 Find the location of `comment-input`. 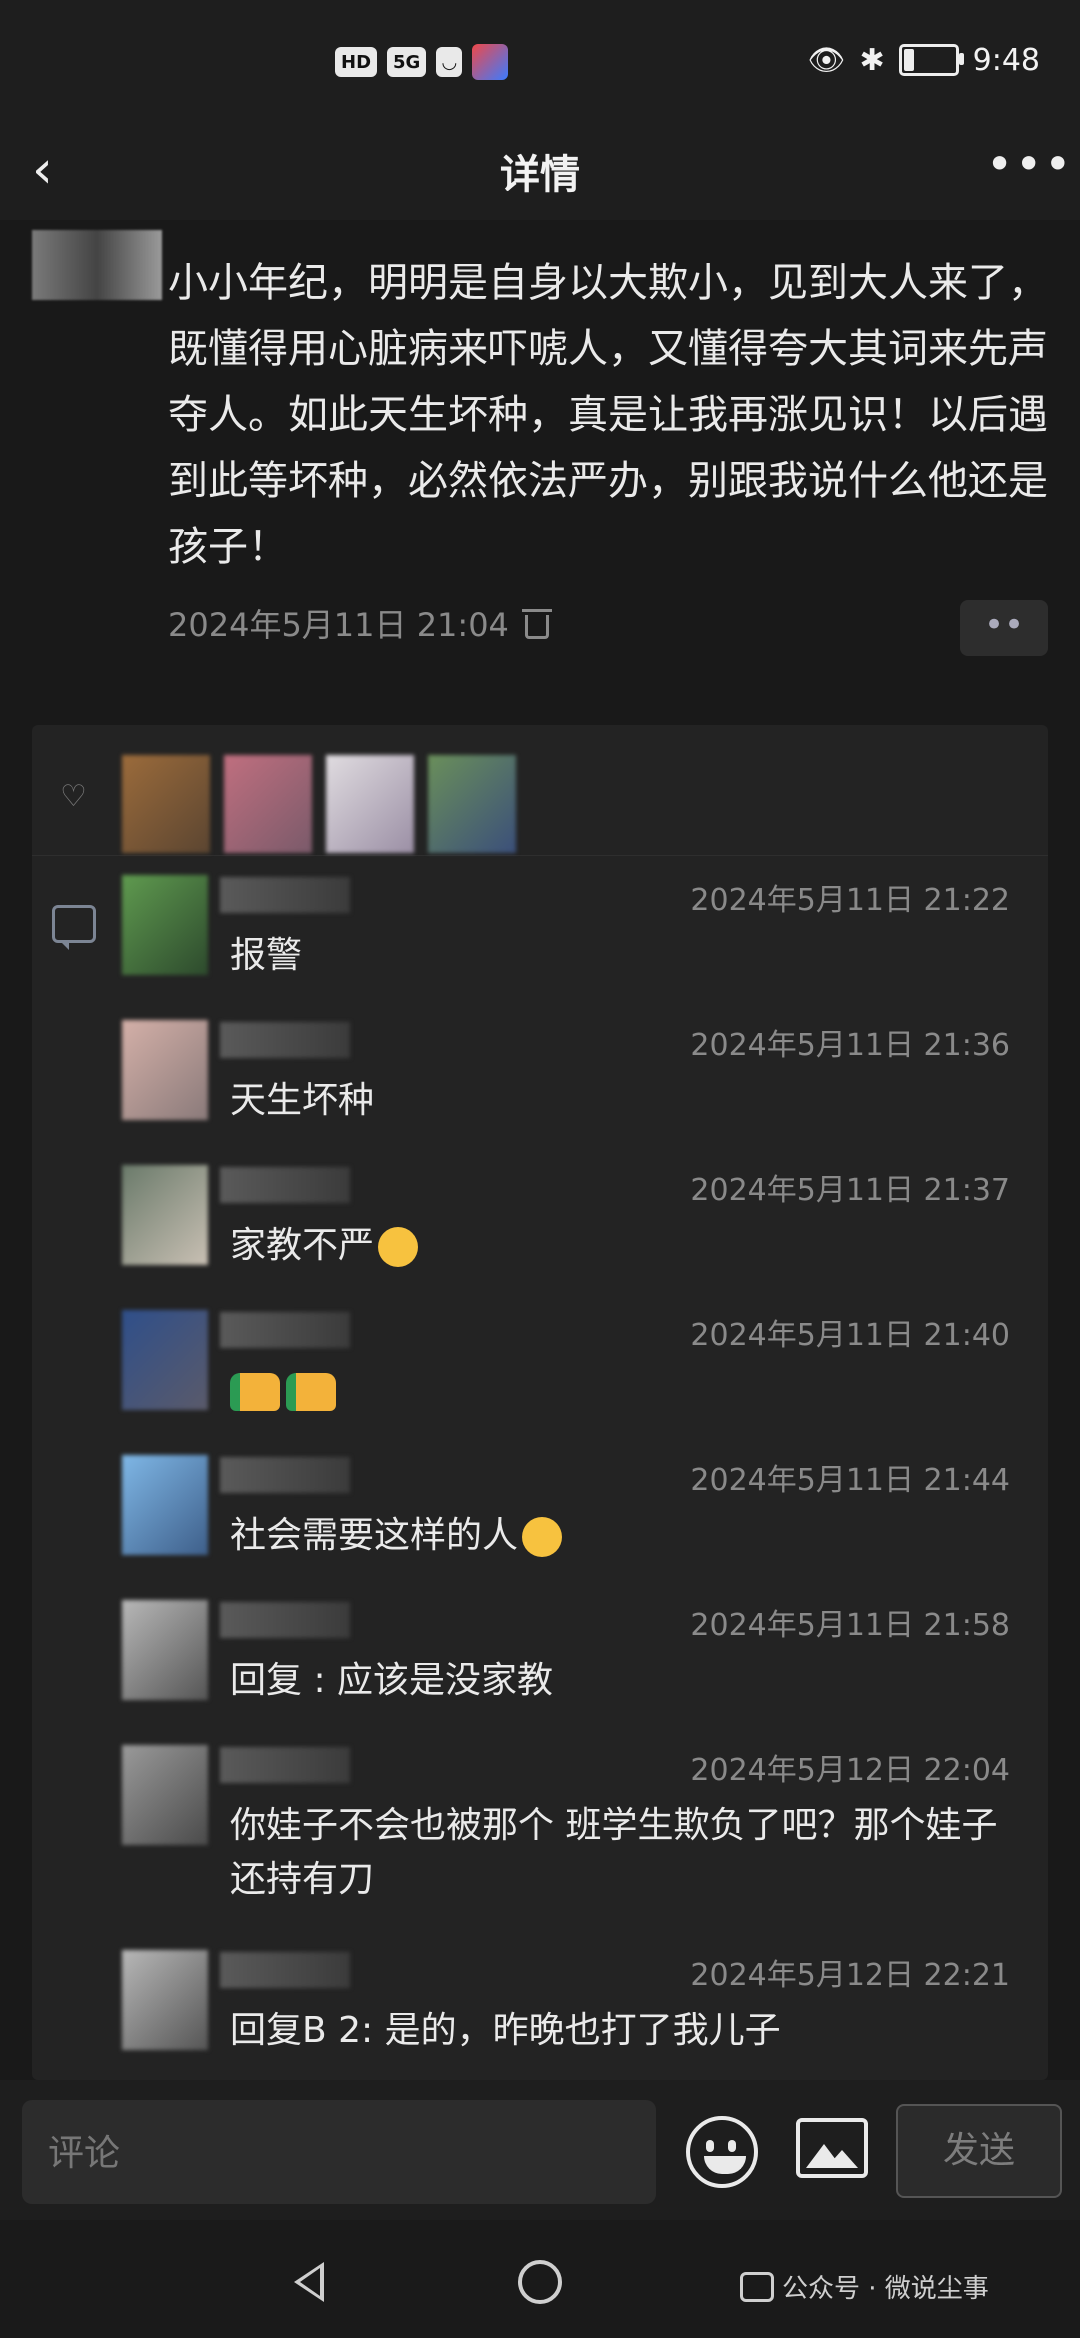

comment-input is located at coordinates (326, 2153).